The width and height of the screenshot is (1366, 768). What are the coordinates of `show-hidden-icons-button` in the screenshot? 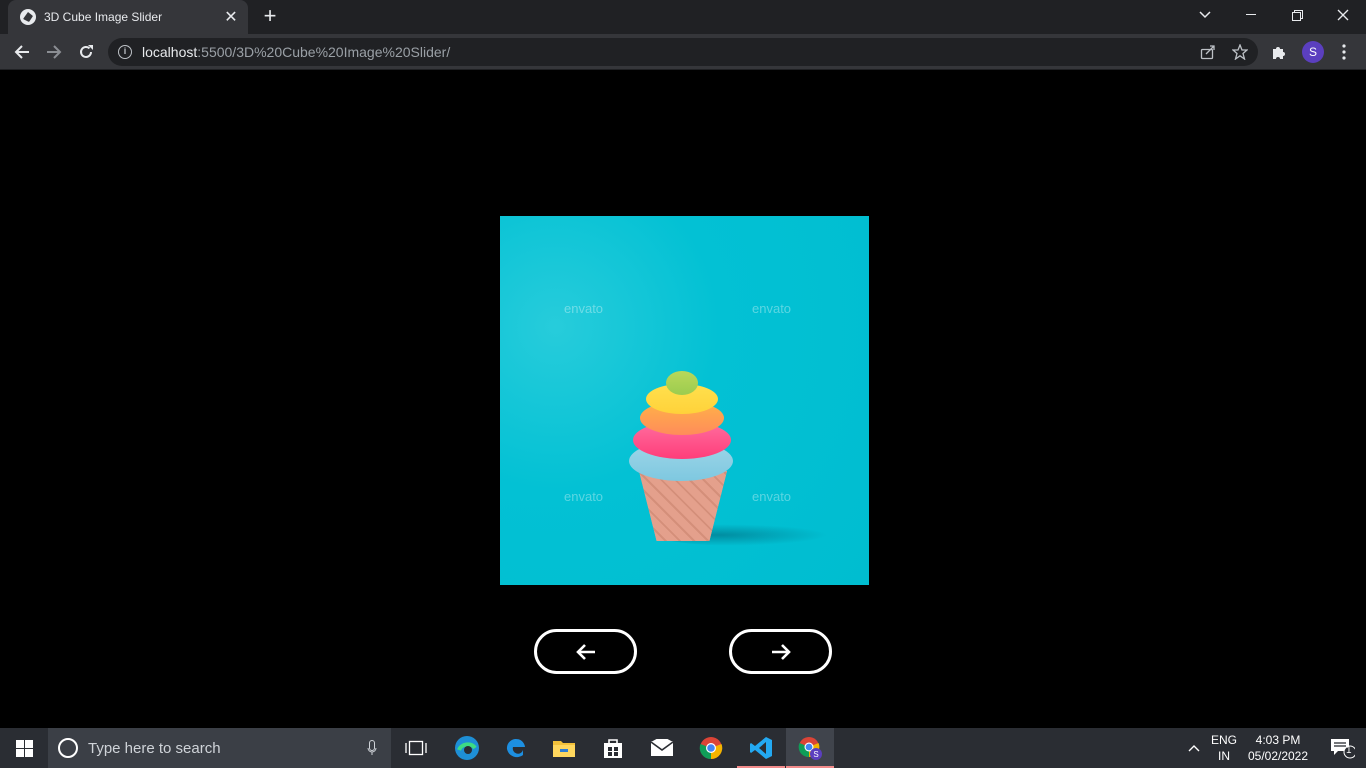 It's located at (1194, 748).